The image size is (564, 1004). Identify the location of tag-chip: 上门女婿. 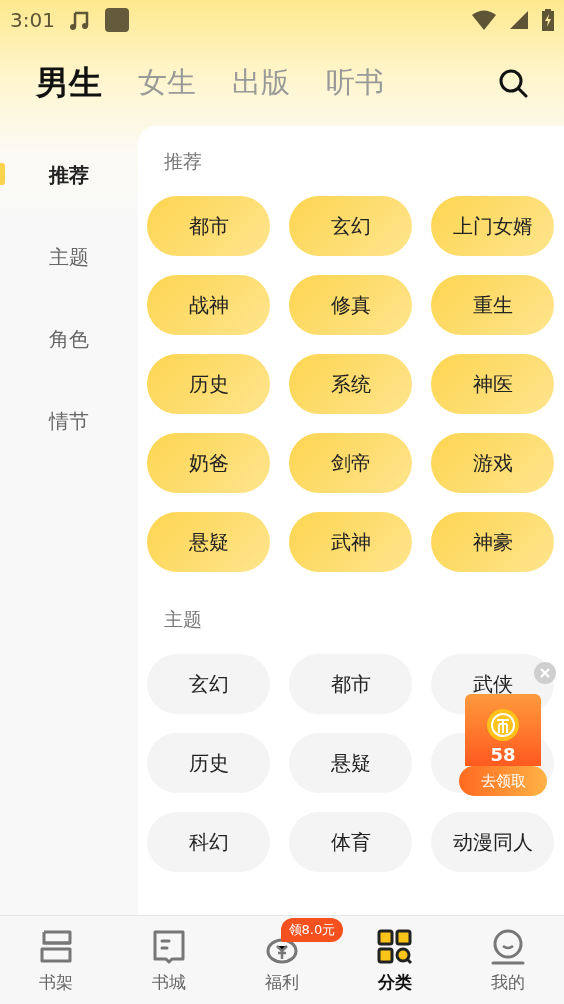
(492, 226).